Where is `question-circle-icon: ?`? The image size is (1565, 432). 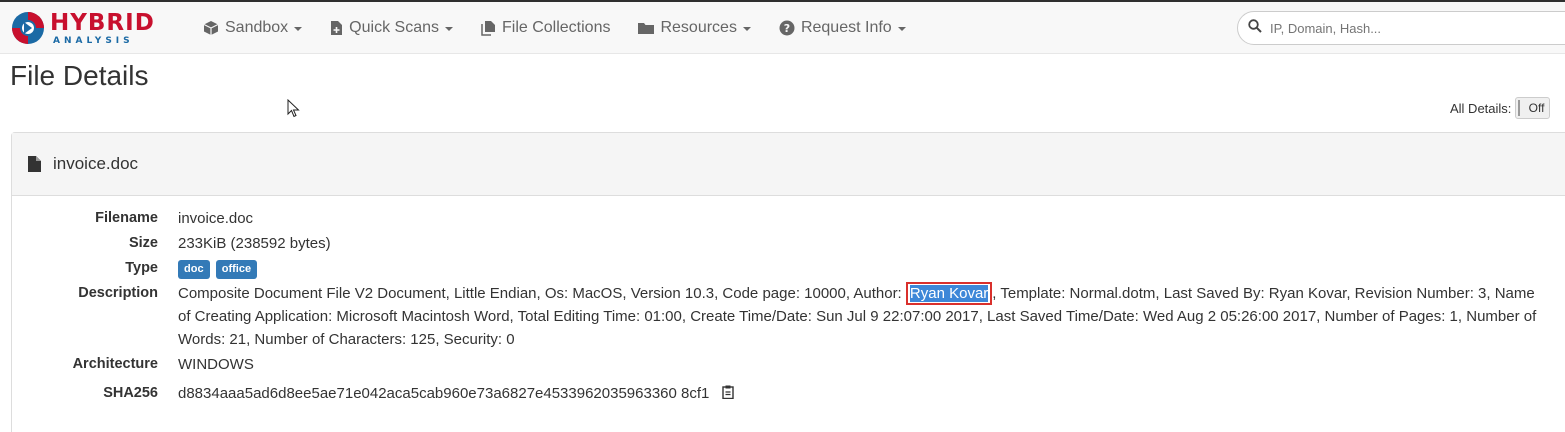 question-circle-icon: ? is located at coordinates (787, 28).